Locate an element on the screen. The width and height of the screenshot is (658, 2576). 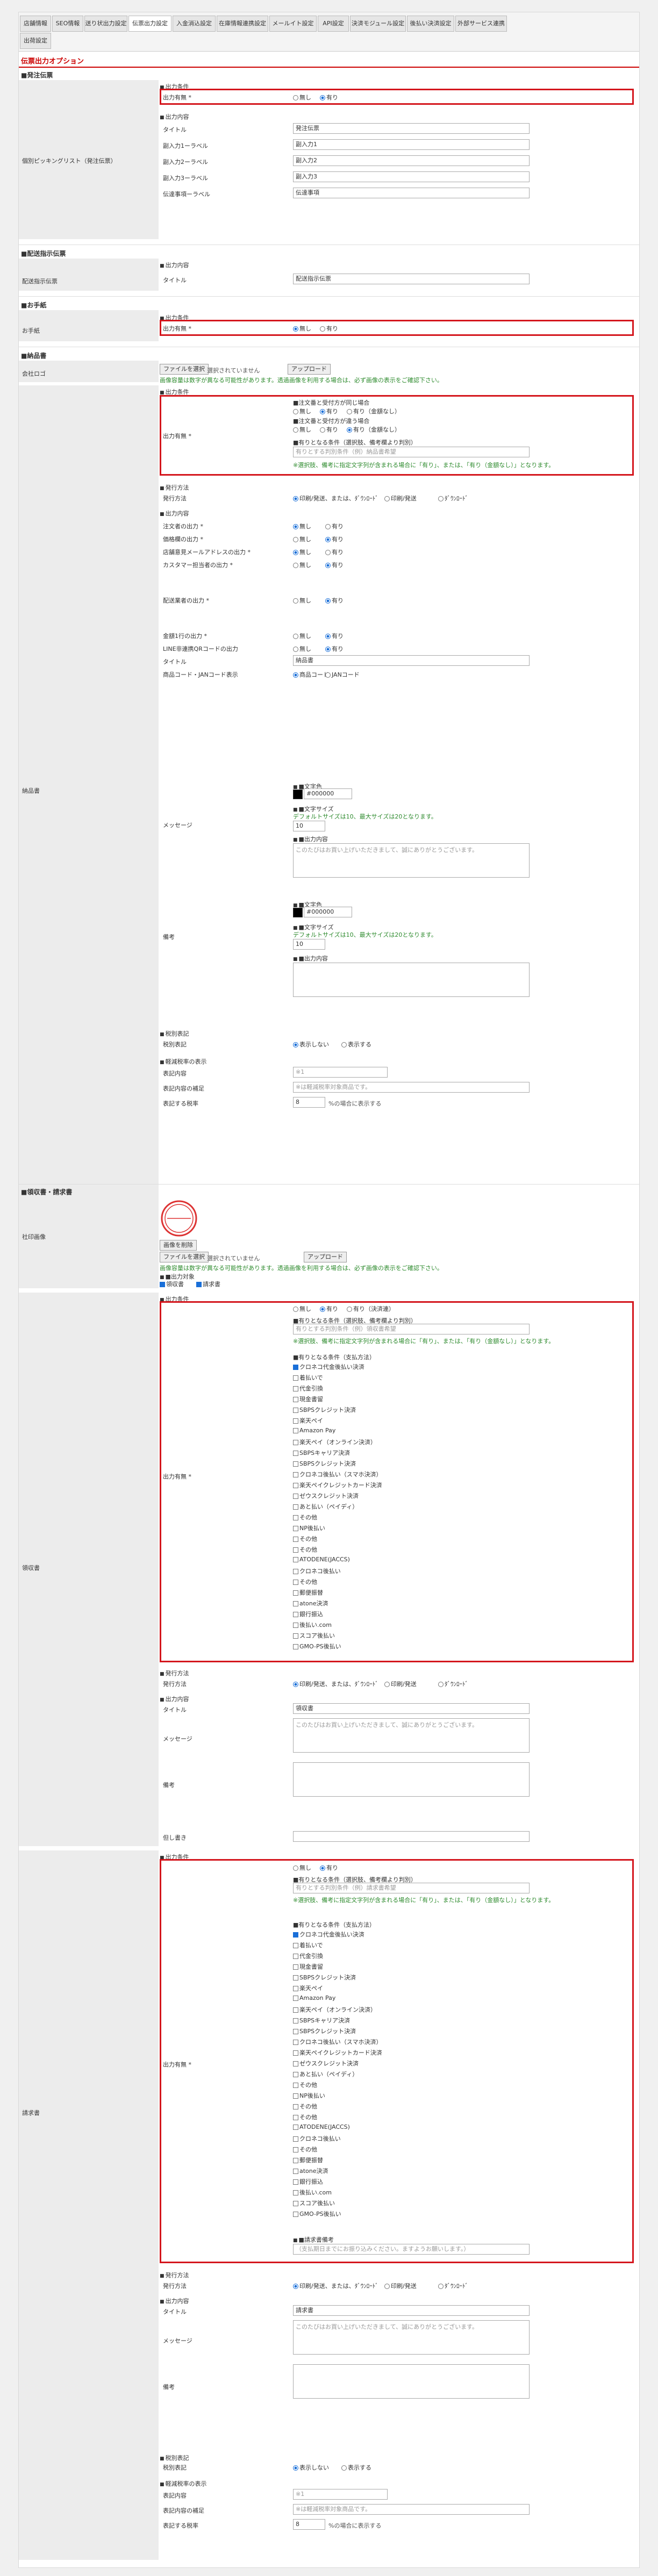
font-color-input: #000000 is located at coordinates (328, 912).